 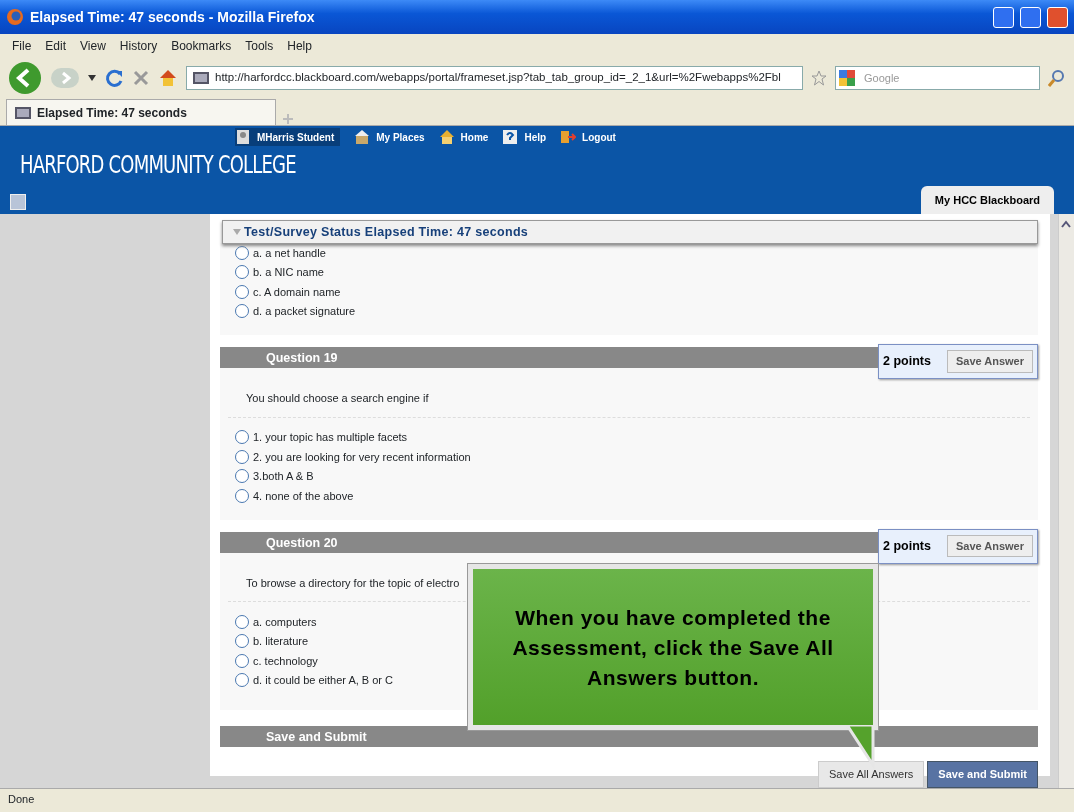 What do you see at coordinates (389, 137) in the screenshot?
I see `nav-link: My Places` at bounding box center [389, 137].